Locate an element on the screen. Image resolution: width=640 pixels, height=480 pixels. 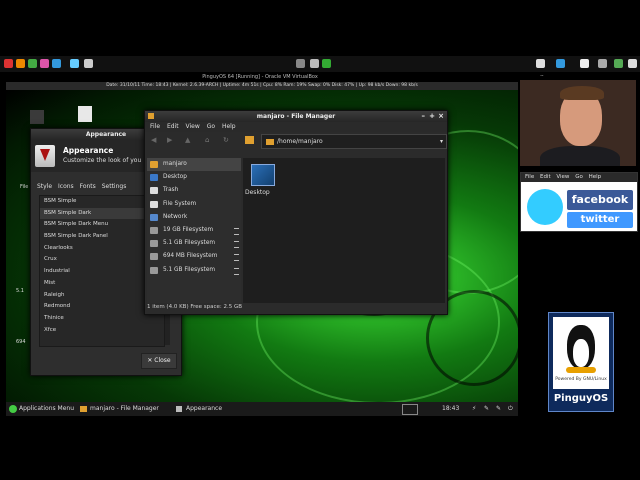
workspace-switcher is located at coordinates (410, 409).